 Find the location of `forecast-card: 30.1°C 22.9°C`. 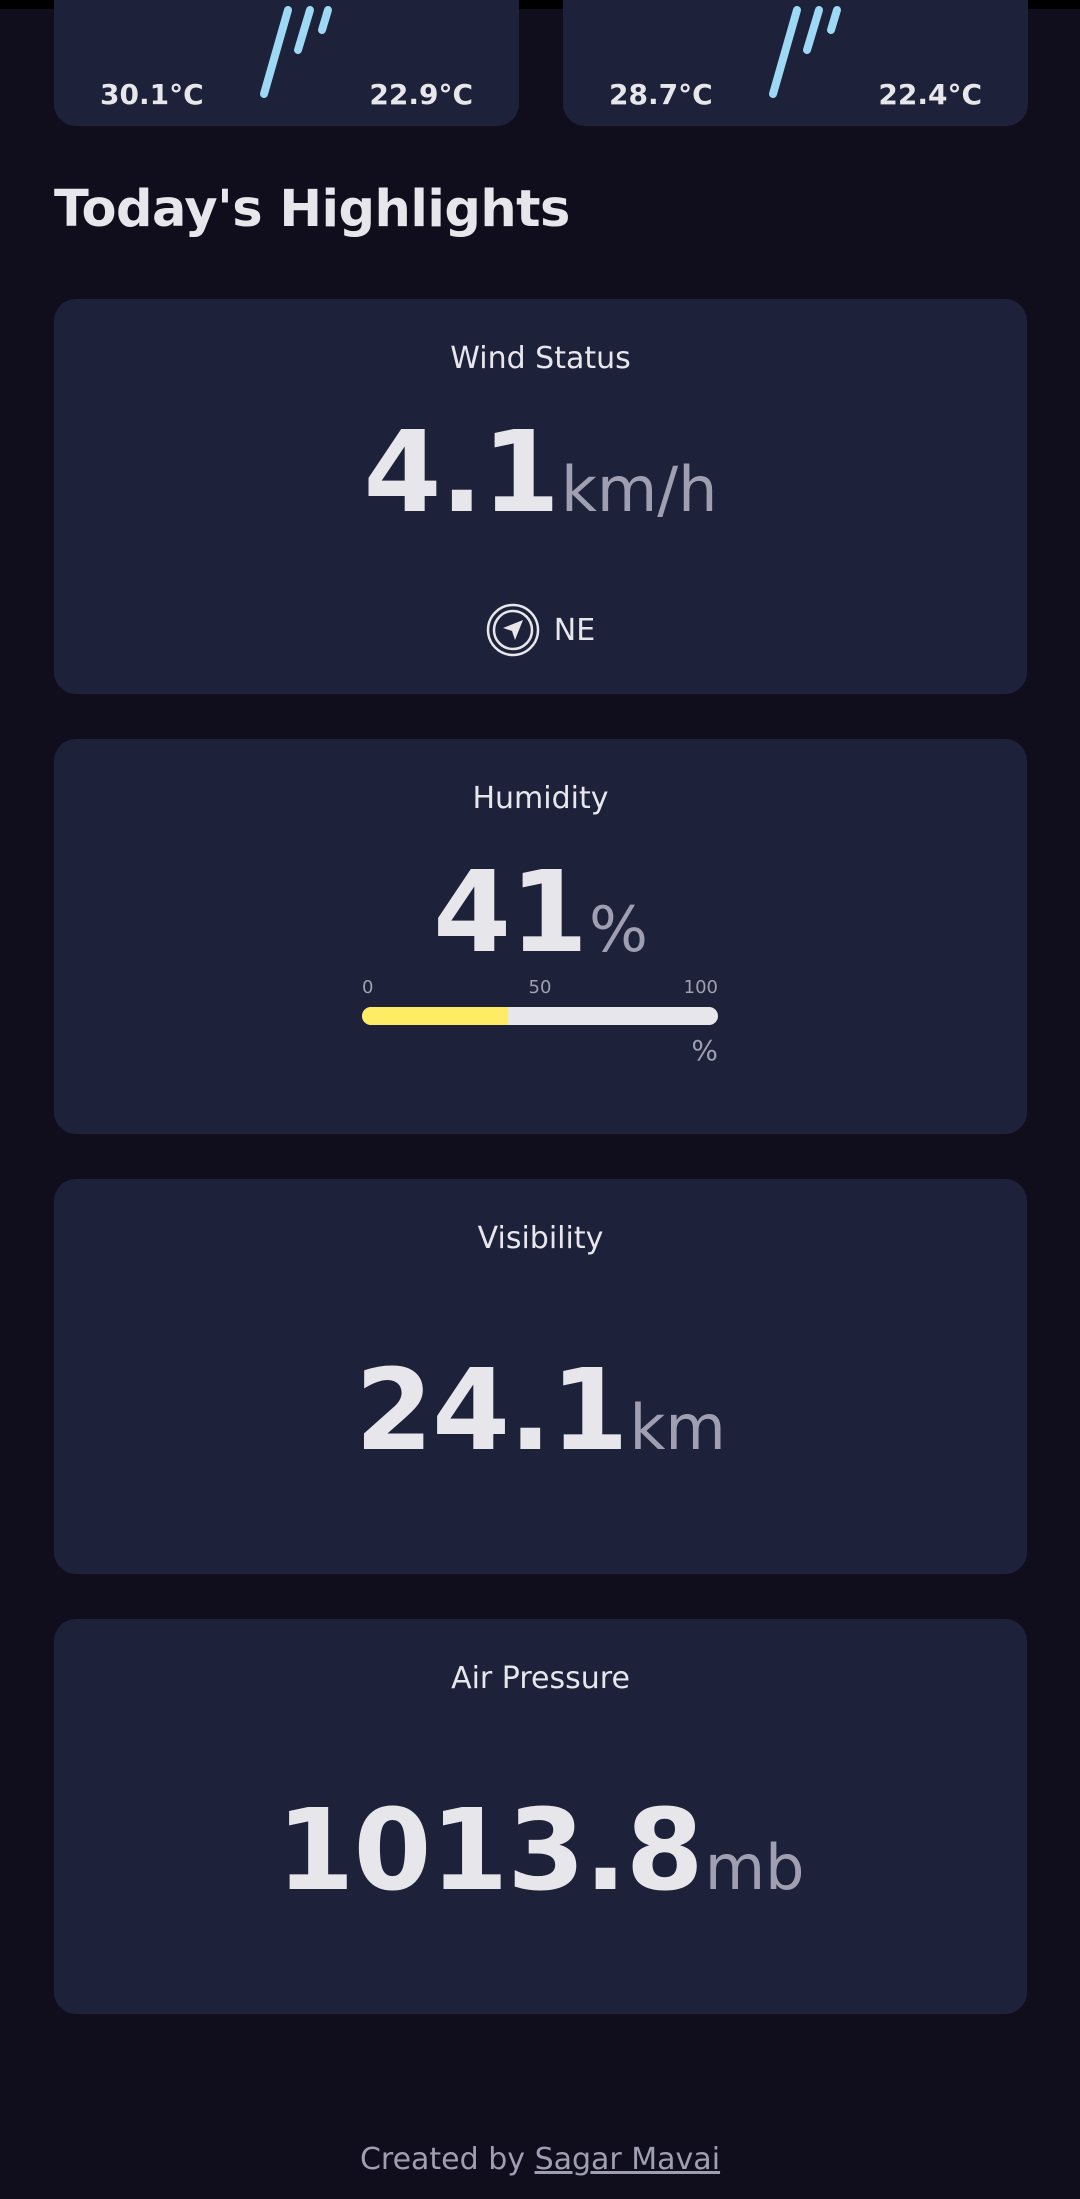

forecast-card: 30.1°C 22.9°C is located at coordinates (286, 63).